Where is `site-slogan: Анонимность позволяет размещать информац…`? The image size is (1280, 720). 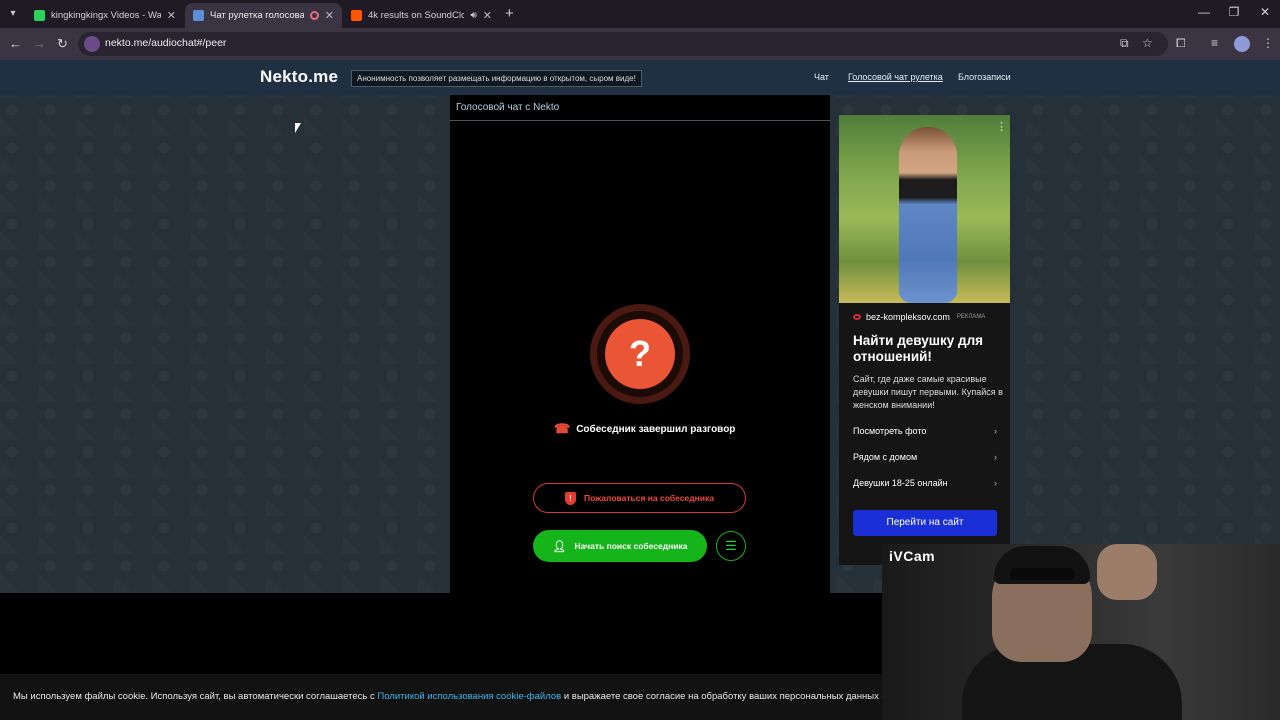 site-slogan: Анонимность позволяет размещать информац… is located at coordinates (496, 78).